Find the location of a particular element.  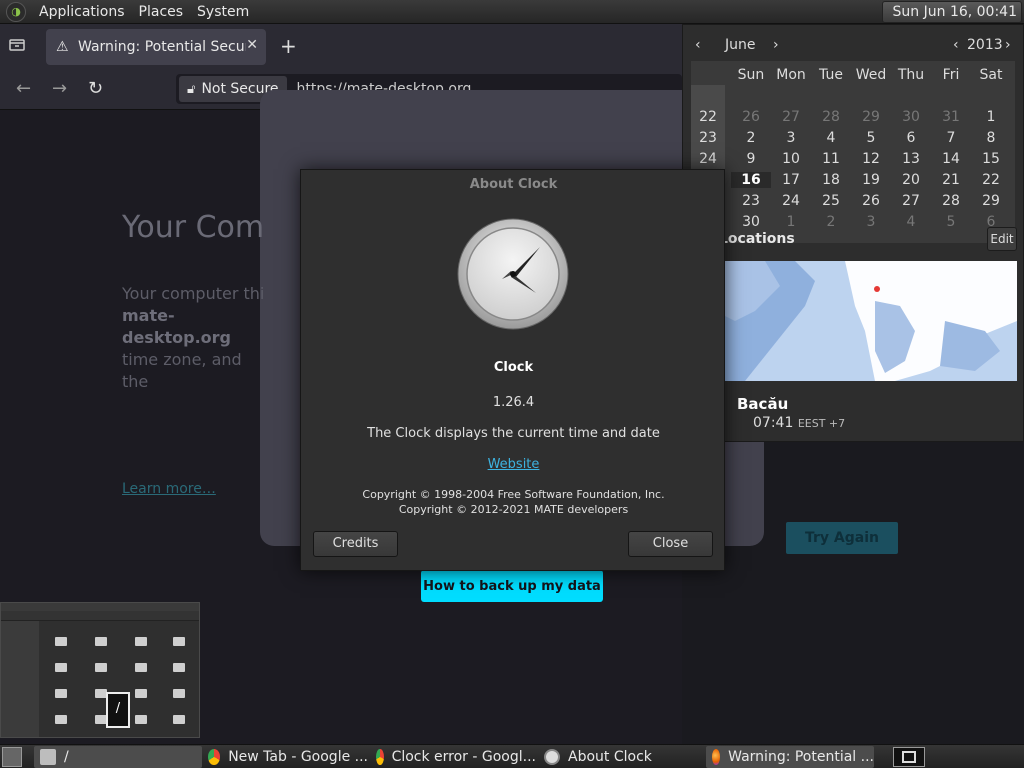

location-name: Bacău is located at coordinates (762, 404).